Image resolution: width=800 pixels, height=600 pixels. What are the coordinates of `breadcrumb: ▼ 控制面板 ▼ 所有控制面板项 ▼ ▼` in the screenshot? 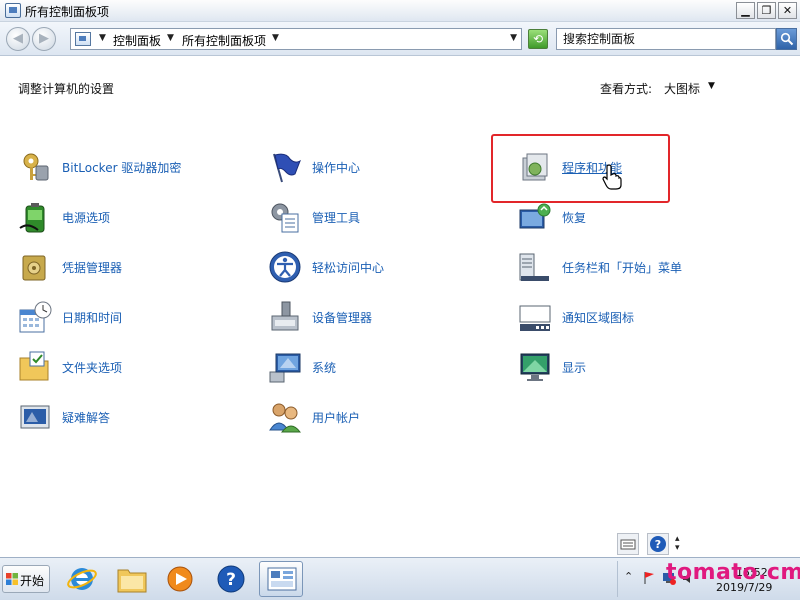 It's located at (296, 39).